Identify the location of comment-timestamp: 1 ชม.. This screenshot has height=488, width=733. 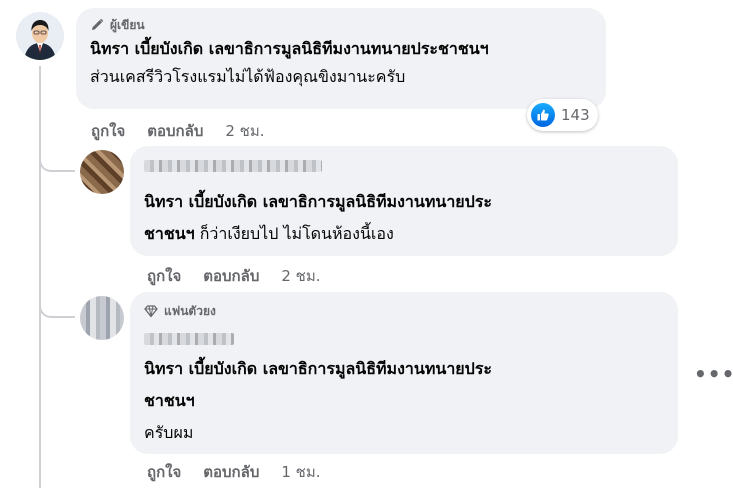
(300, 472).